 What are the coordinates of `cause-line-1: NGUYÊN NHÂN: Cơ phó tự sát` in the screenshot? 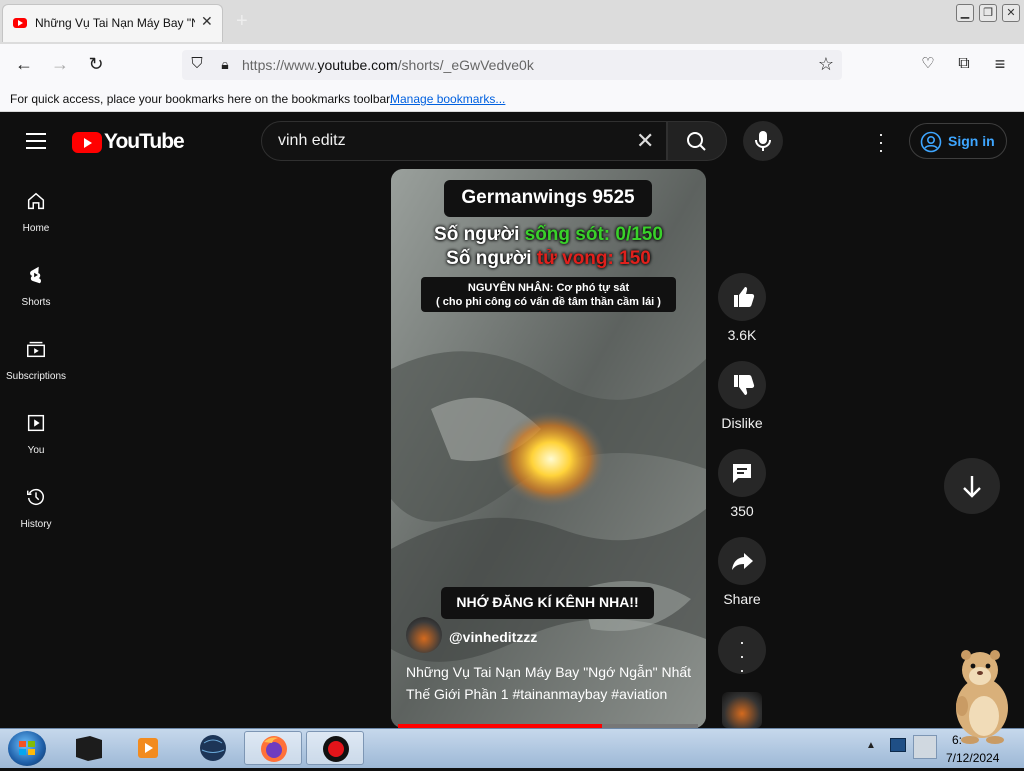 It's located at (548, 288).